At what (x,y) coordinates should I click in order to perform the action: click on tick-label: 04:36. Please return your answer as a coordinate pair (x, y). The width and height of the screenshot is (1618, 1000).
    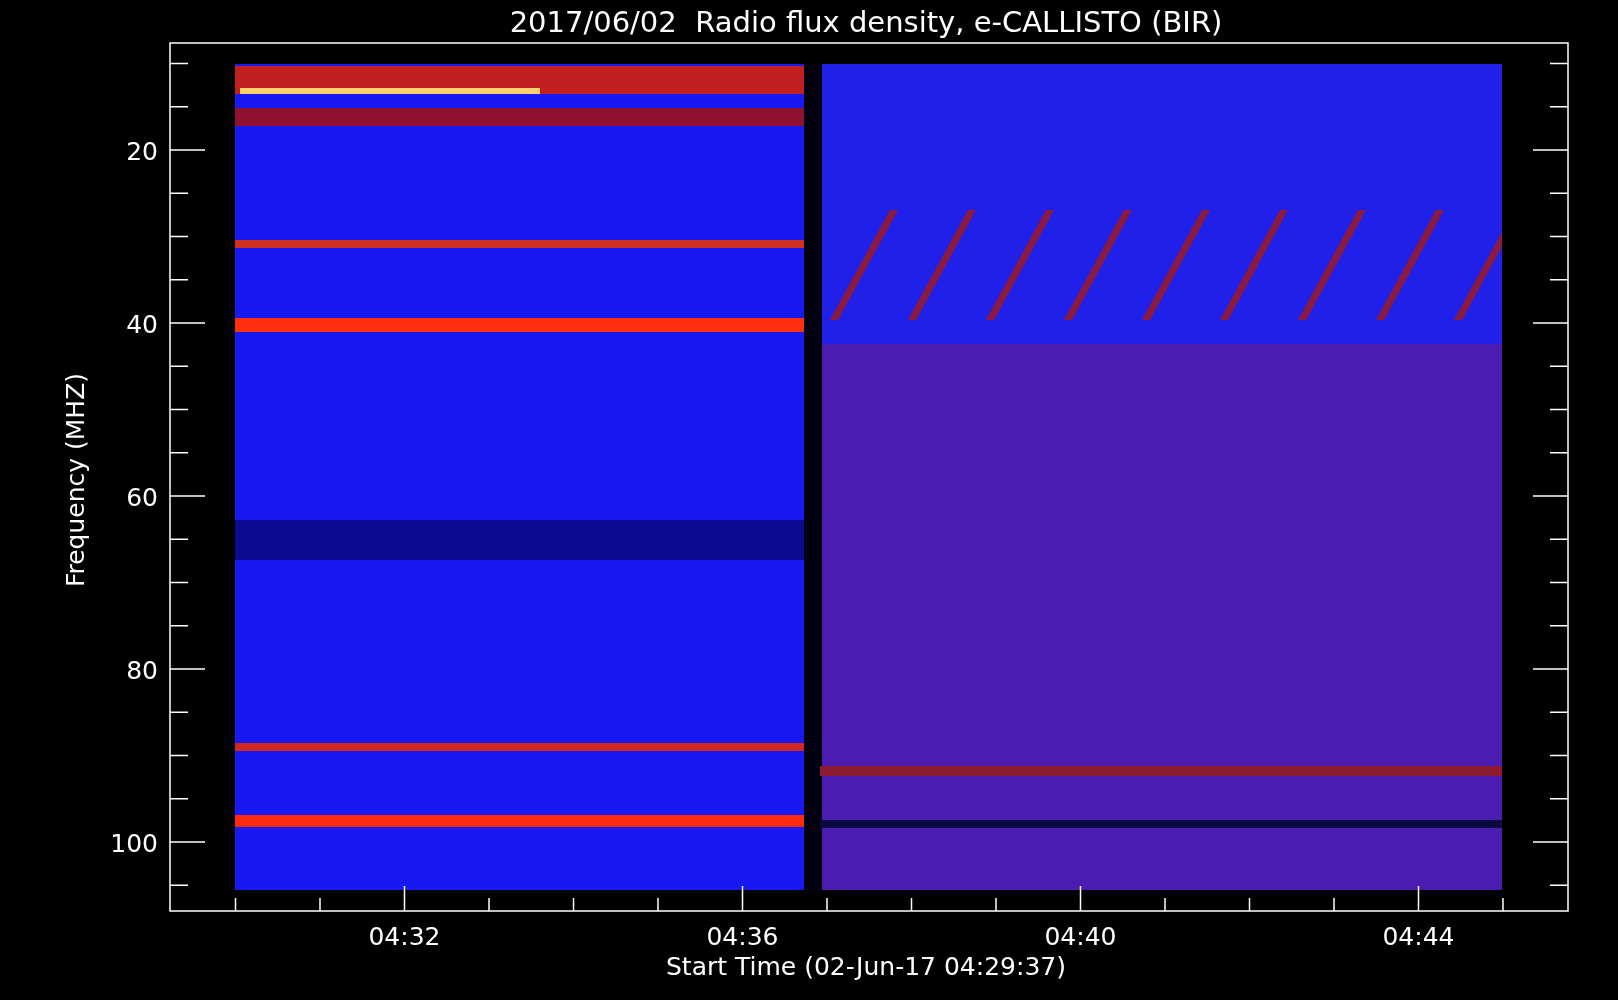
    Looking at the image, I should click on (742, 936).